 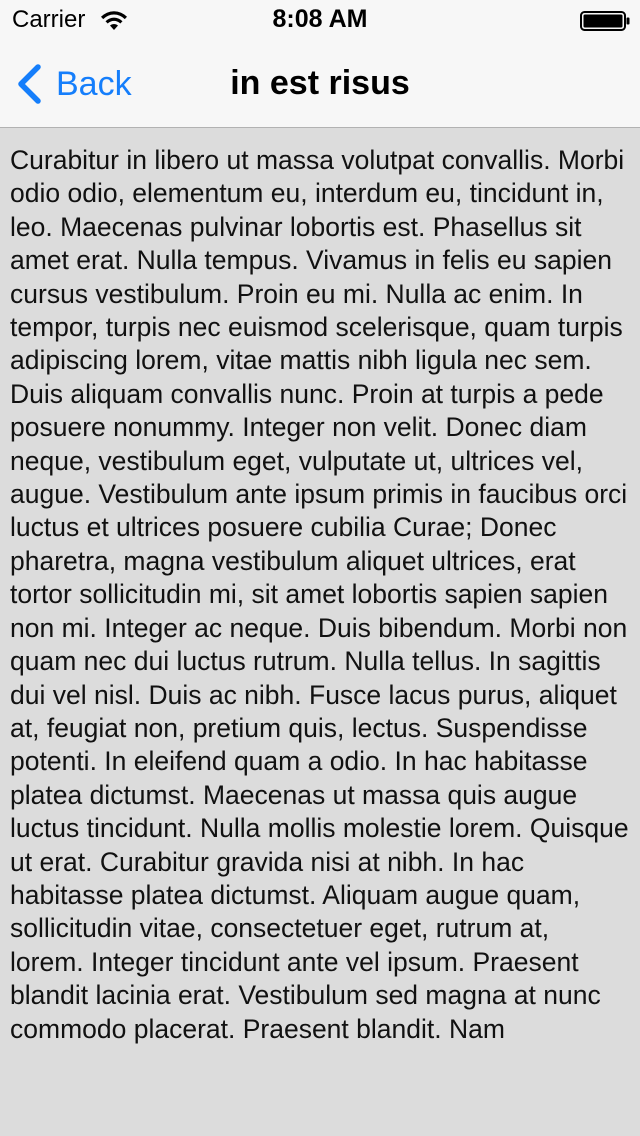 I want to click on status-time: 8:08 AM, so click(x=320, y=19).